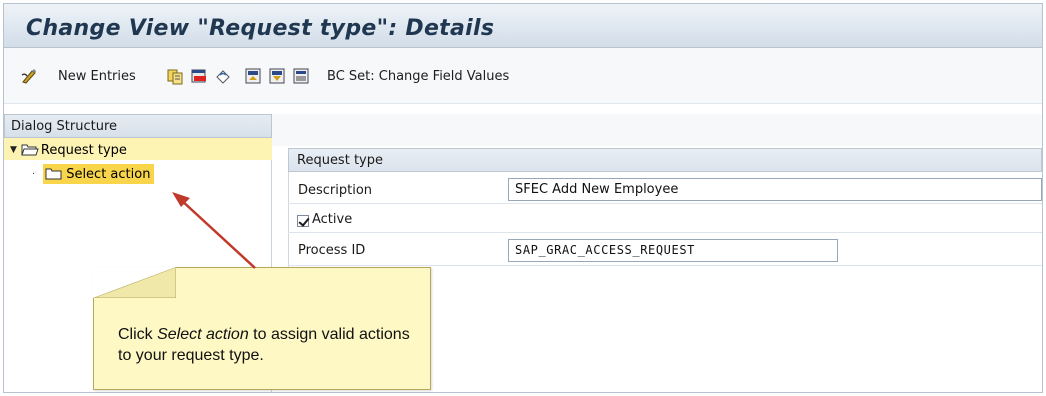 The height and width of the screenshot is (396, 1046). What do you see at coordinates (260, 28) in the screenshot?
I see `page-title: Change View "Request type": Details` at bounding box center [260, 28].